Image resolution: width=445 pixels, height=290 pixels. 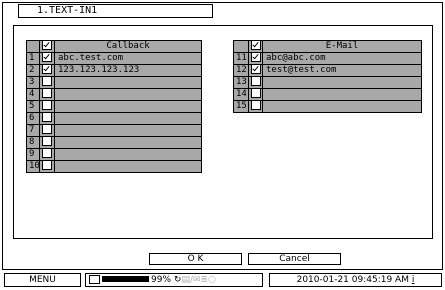 I want to click on row-number: 11, so click(x=241, y=58).